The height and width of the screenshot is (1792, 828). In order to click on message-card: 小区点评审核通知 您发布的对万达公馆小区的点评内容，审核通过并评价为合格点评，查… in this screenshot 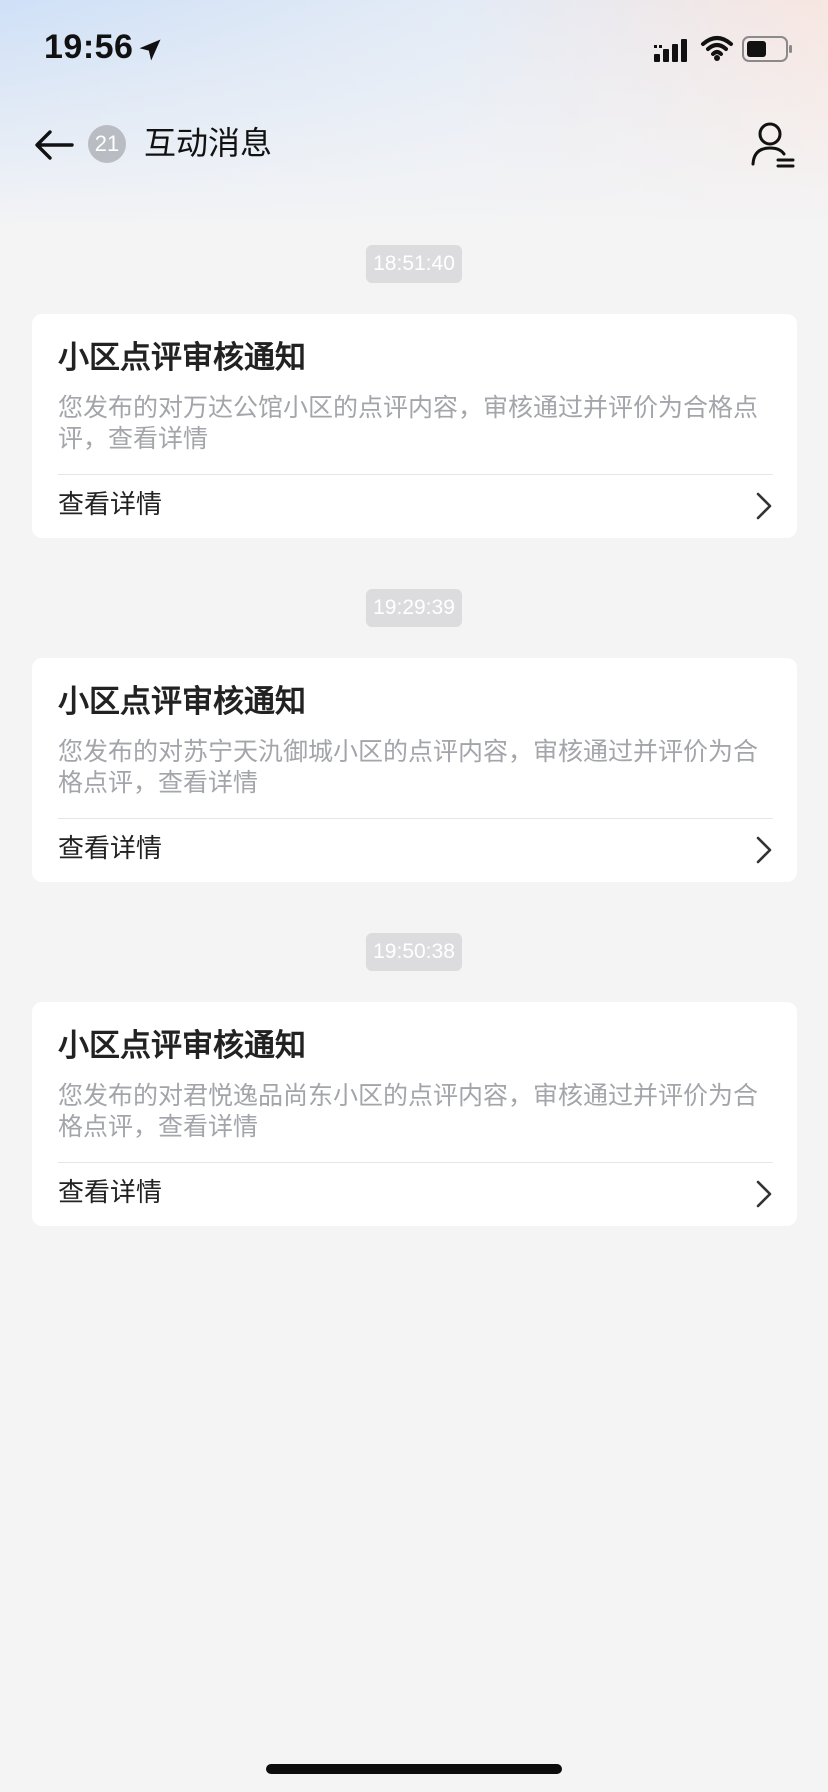, I will do `click(414, 426)`.